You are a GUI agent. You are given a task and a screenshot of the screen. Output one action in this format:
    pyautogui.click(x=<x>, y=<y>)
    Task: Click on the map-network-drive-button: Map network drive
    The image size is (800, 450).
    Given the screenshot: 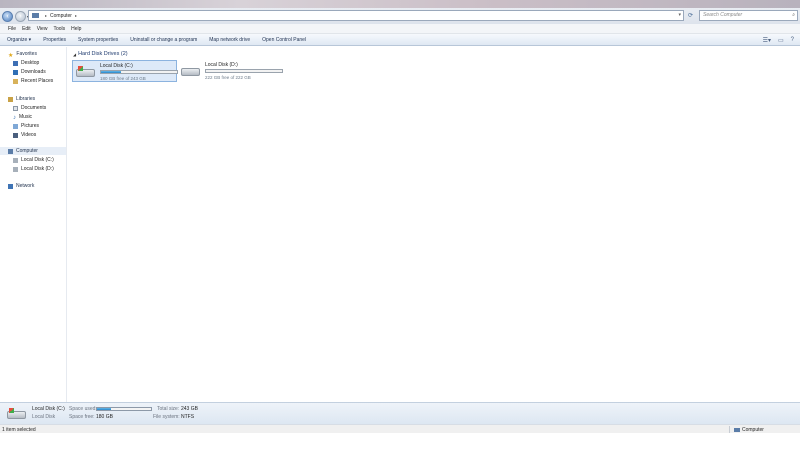 What is the action you would take?
    pyautogui.click(x=229, y=40)
    